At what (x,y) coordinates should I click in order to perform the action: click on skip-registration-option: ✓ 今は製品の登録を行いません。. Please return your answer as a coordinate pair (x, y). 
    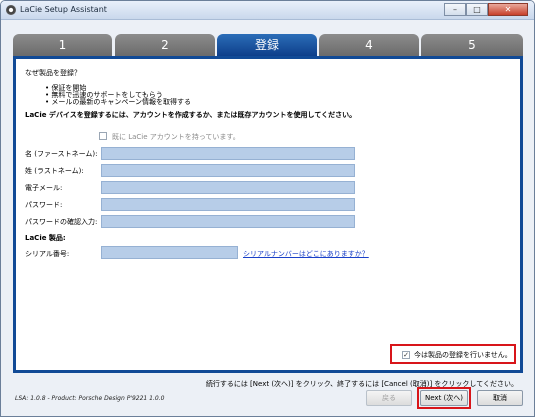
    Looking at the image, I should click on (453, 354).